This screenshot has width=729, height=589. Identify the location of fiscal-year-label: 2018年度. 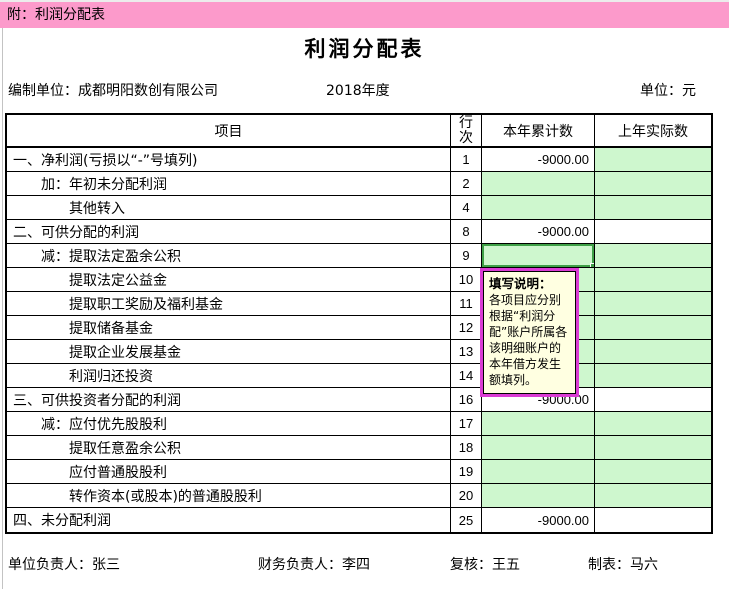
(358, 91).